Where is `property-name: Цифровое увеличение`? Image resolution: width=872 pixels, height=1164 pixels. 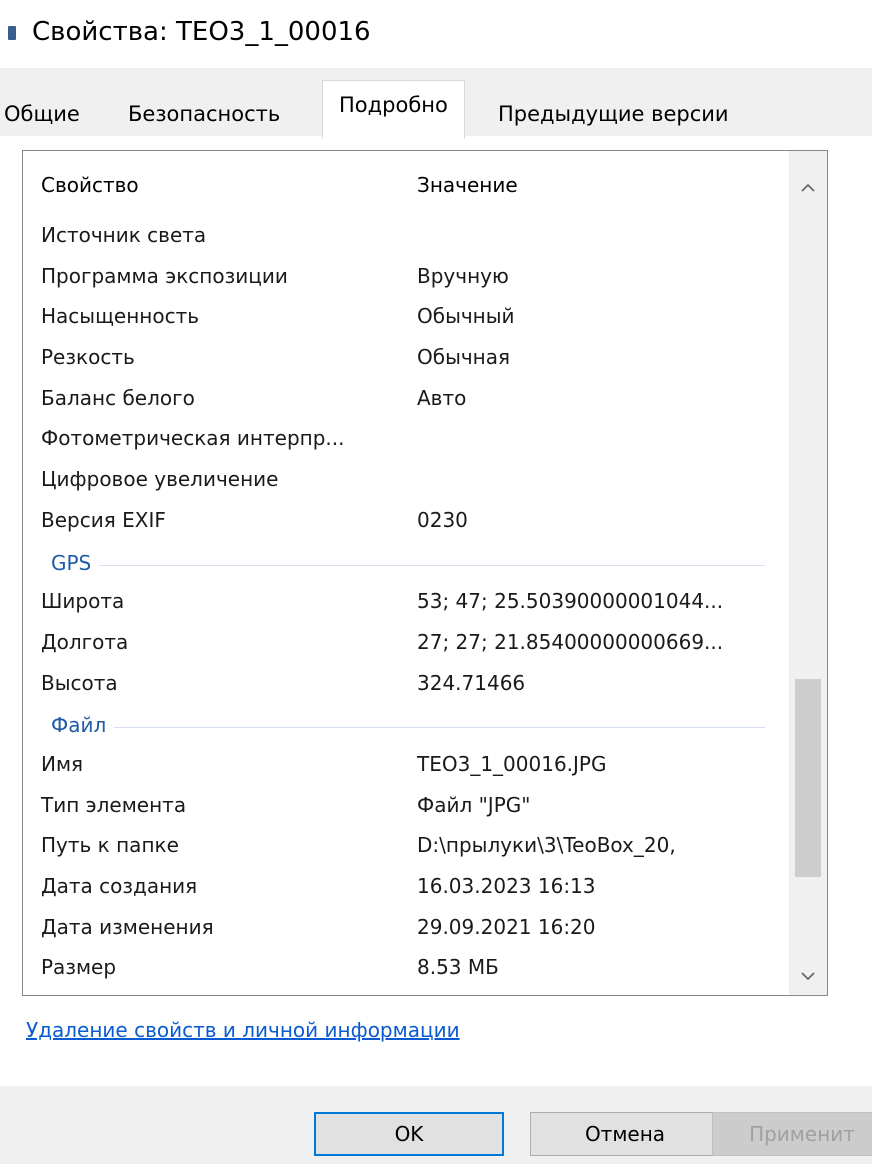
property-name: Цифровое увеличение is located at coordinates (160, 479).